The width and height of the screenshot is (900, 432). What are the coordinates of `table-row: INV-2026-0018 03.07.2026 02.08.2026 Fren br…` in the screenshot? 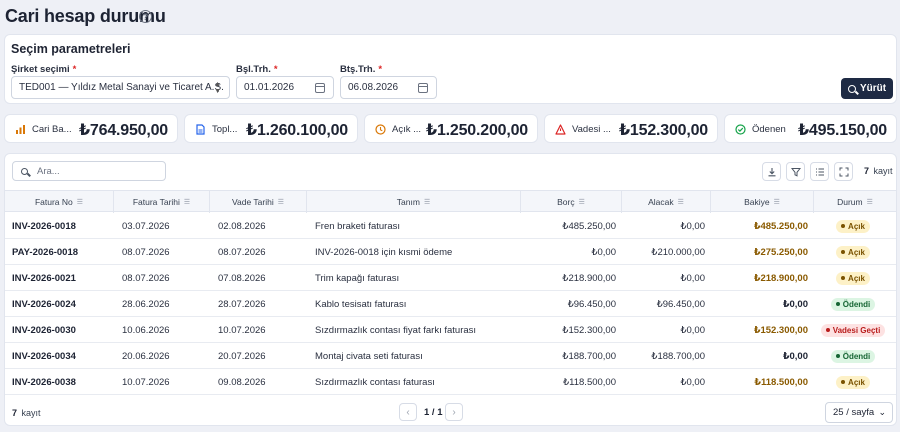 It's located at (450, 226).